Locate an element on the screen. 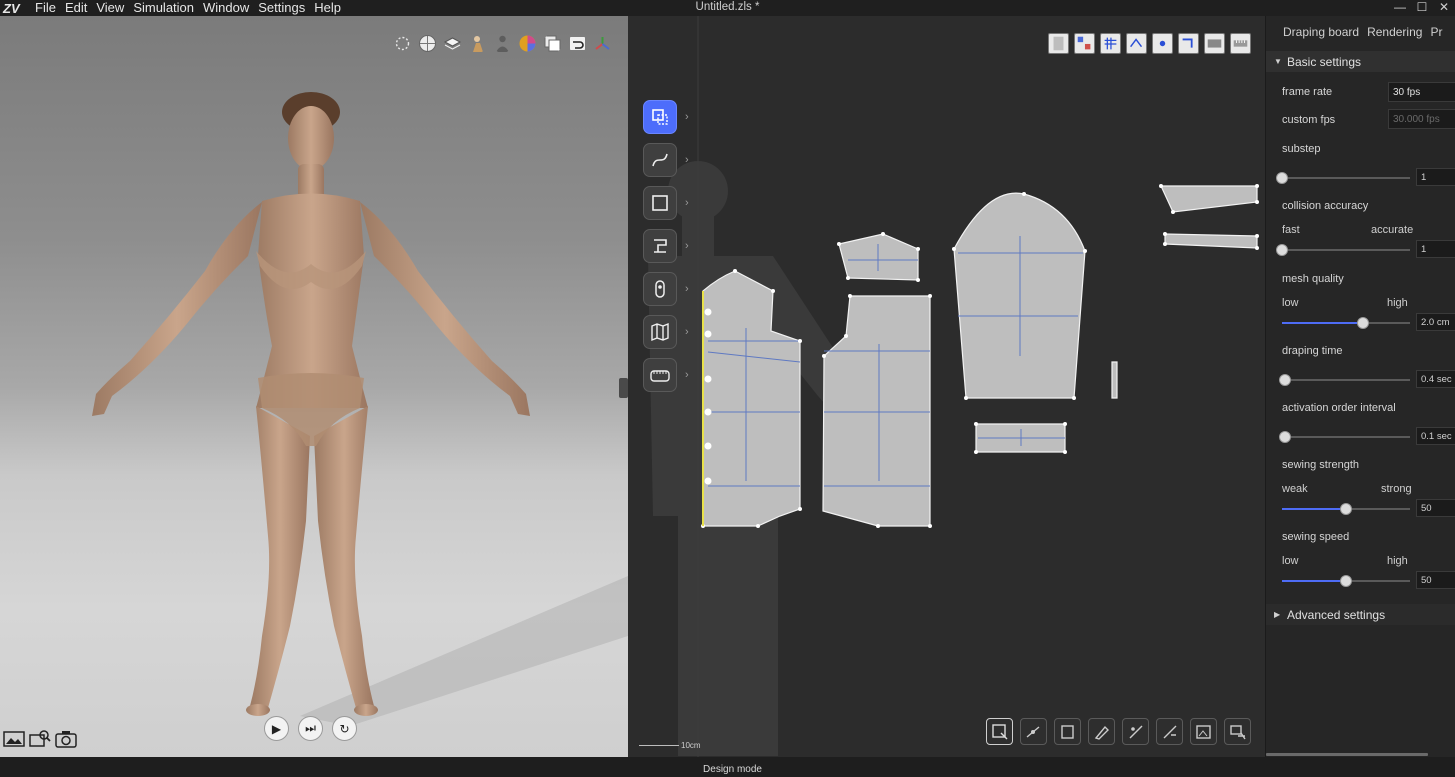 The height and width of the screenshot is (777, 1455). viewport-splitter is located at coordinates (623, 388).